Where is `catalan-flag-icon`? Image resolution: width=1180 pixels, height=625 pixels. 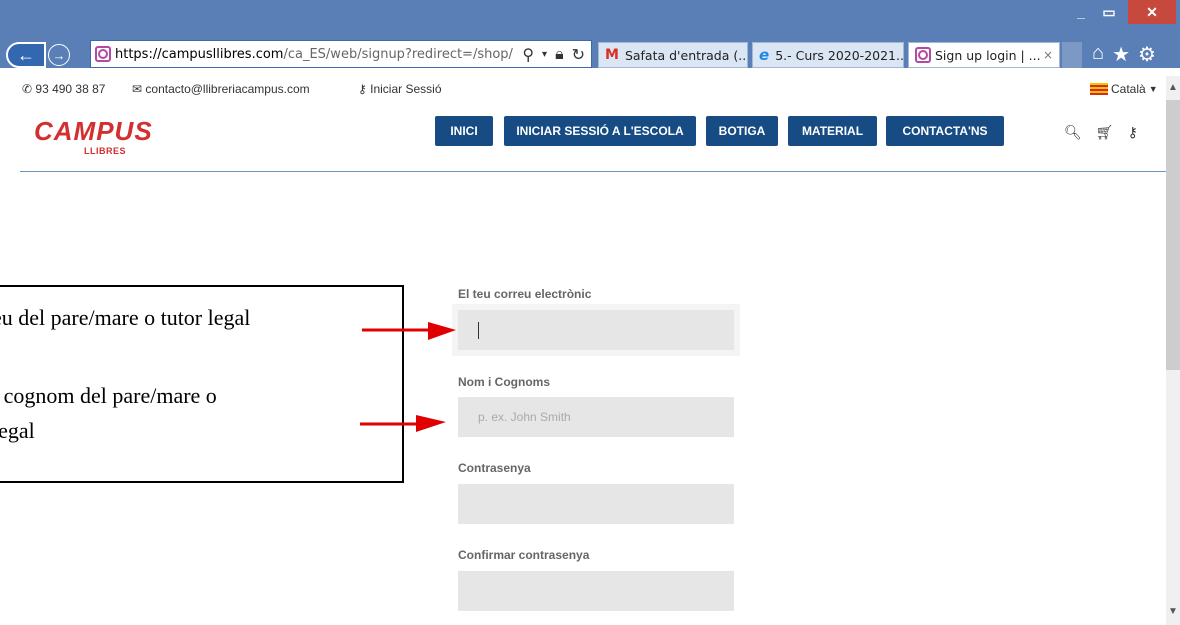
catalan-flag-icon is located at coordinates (1099, 89).